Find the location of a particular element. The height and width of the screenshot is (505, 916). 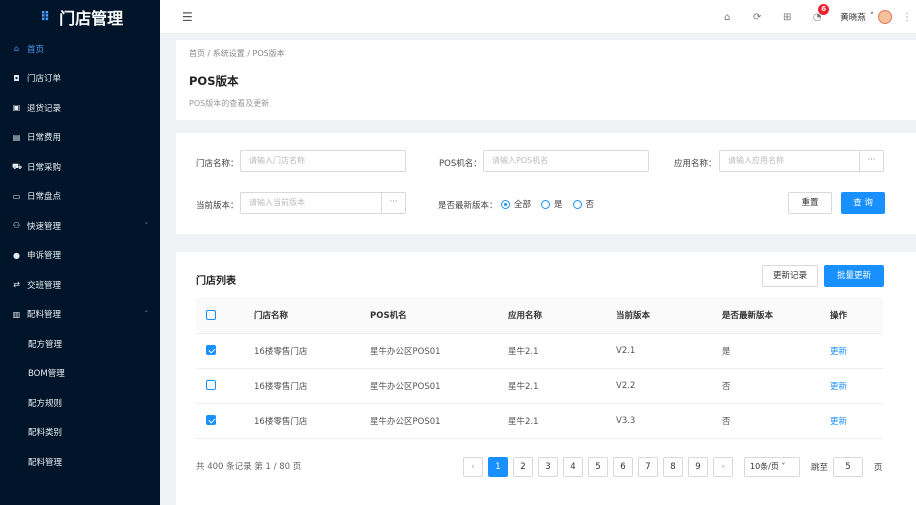

cell-app: 星牛2.1 is located at coordinates (562, 421).